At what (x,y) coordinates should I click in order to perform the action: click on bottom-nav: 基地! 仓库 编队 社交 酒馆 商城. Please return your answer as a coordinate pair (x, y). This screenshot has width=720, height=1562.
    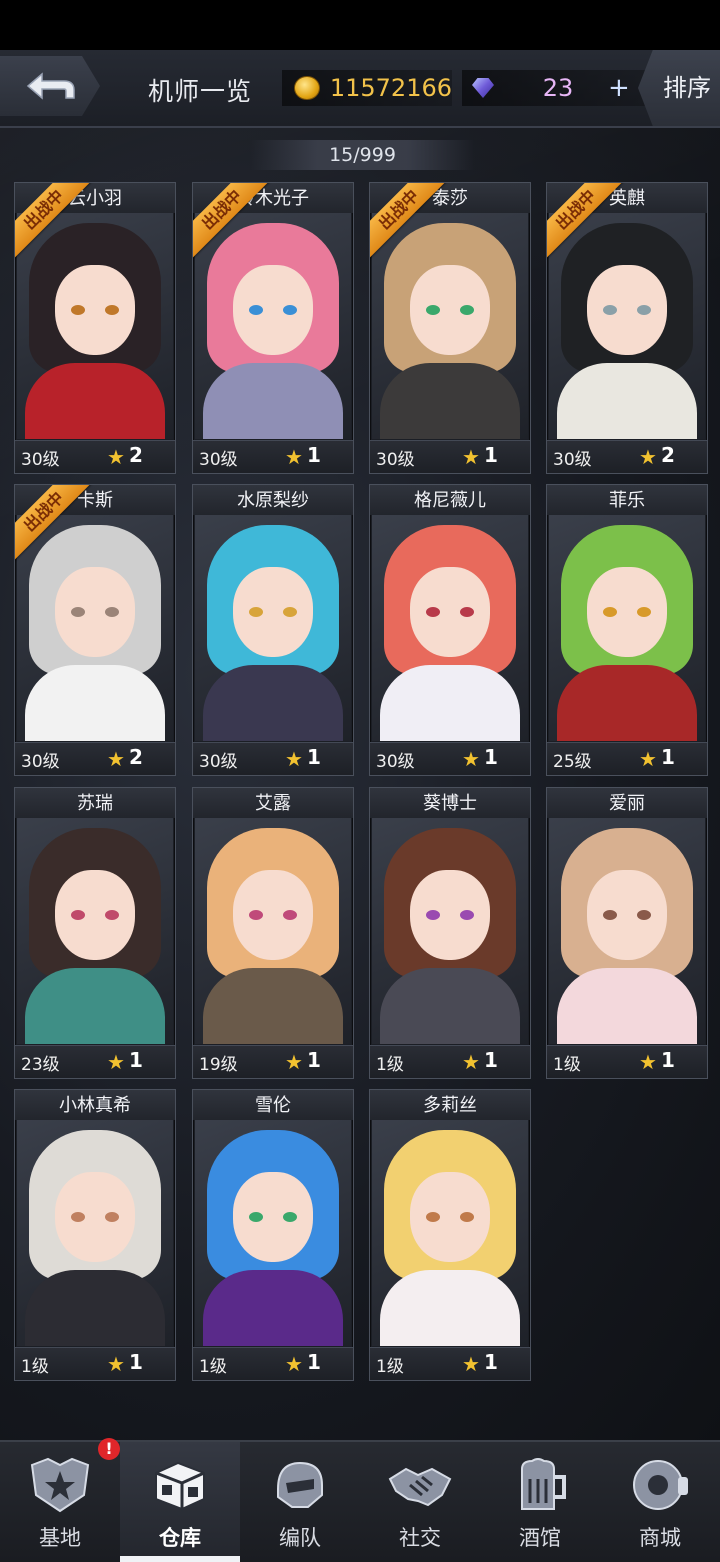
    Looking at the image, I should click on (360, 1500).